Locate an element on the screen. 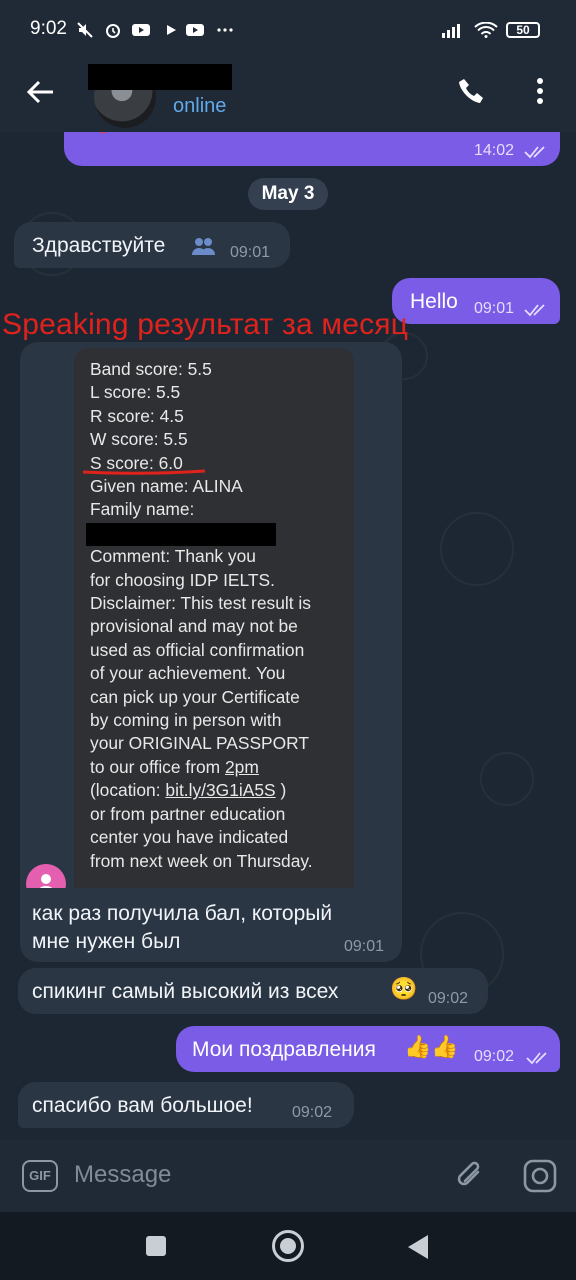  message-bubble-outgoing: ❤️ 14:02 is located at coordinates (312, 149).